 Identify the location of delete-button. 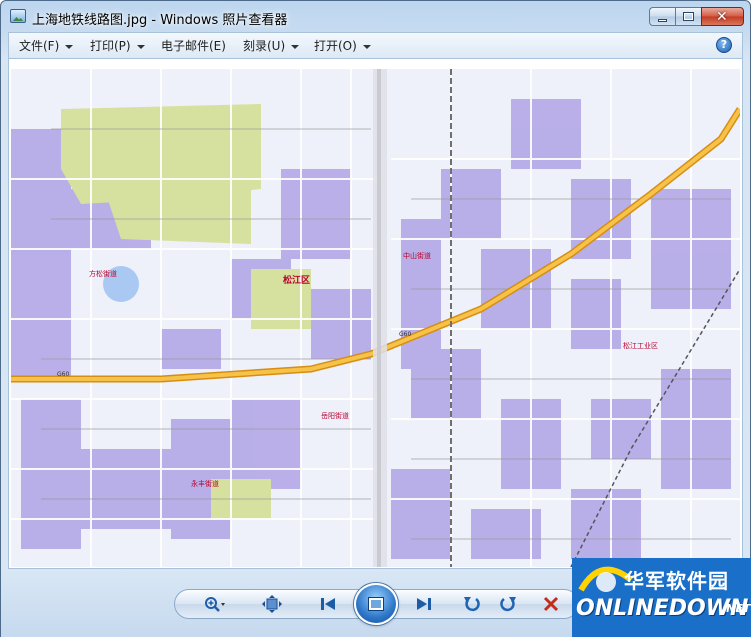
(551, 604).